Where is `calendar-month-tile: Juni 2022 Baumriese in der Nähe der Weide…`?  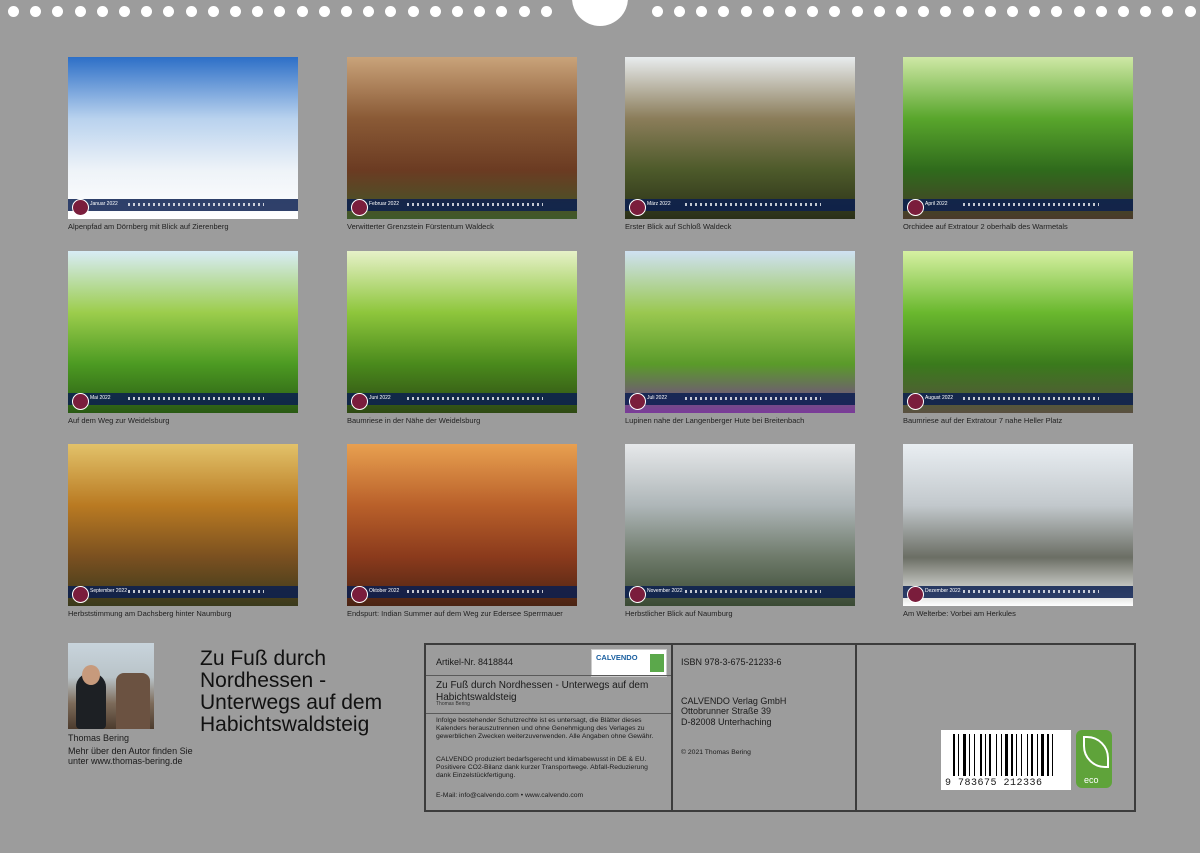 calendar-month-tile: Juni 2022 Baumriese in der Nähe der Weide… is located at coordinates (462, 338).